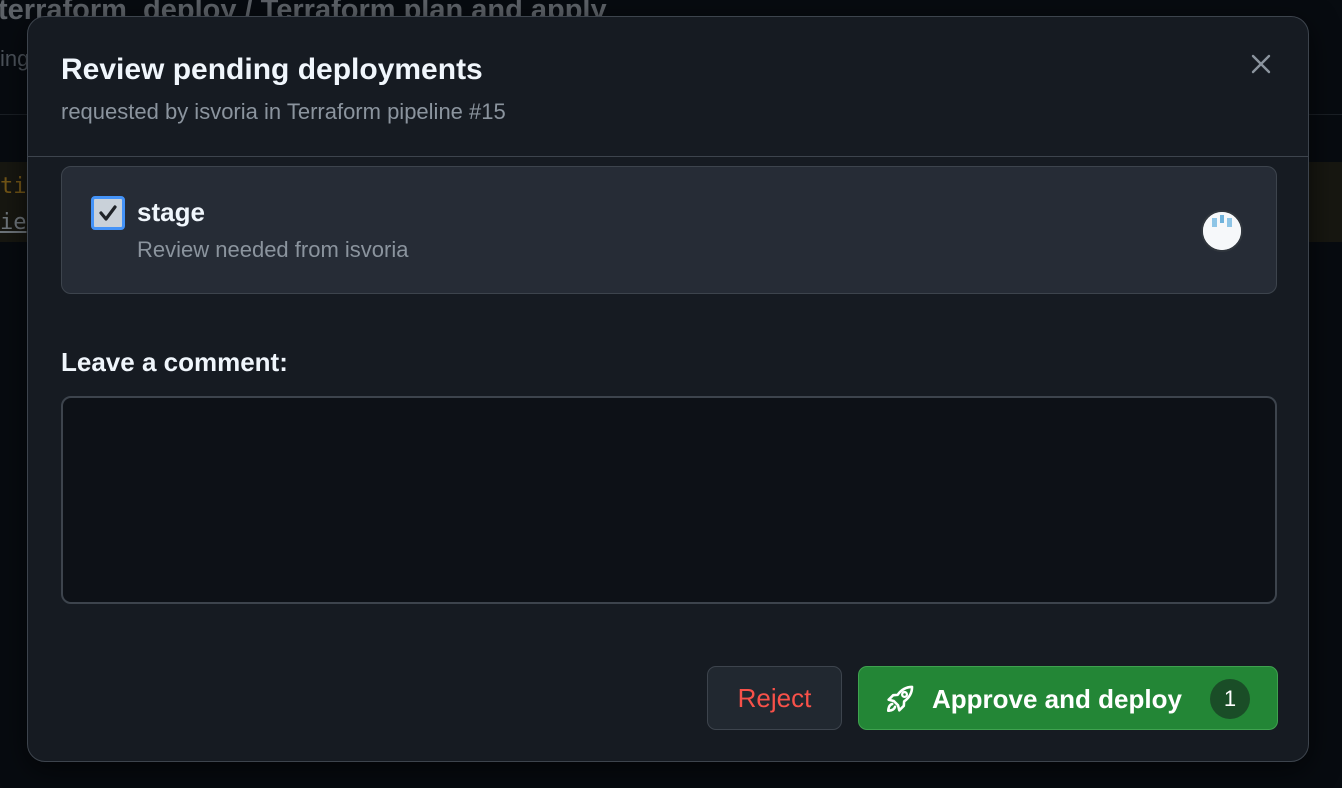 This screenshot has width=1342, height=788. Describe the element at coordinates (1057, 699) in the screenshot. I see `approve-button-label: Approve and deploy` at that location.